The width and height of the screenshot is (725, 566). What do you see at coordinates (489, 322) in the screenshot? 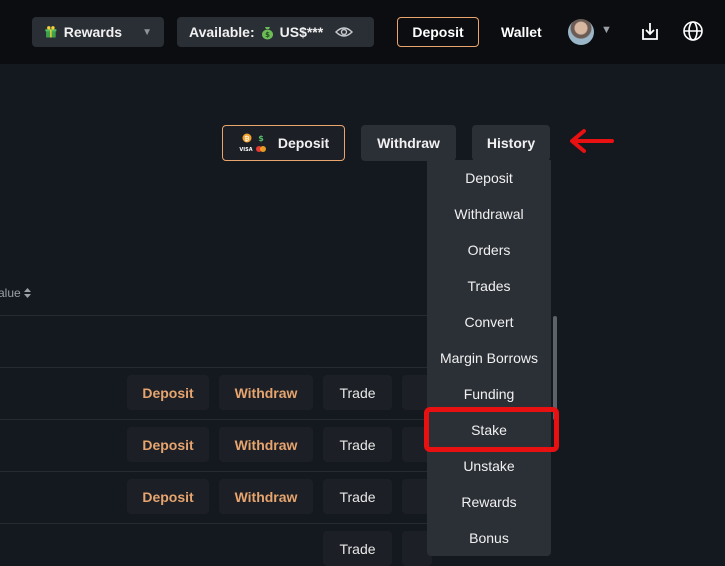
I see `history-menu-item-convert: Convert` at bounding box center [489, 322].